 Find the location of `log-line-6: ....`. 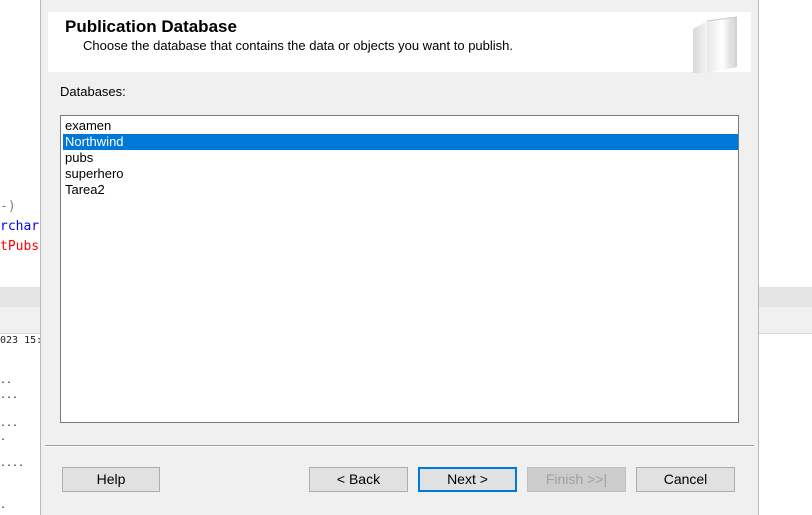

log-line-6: .... is located at coordinates (12, 463).